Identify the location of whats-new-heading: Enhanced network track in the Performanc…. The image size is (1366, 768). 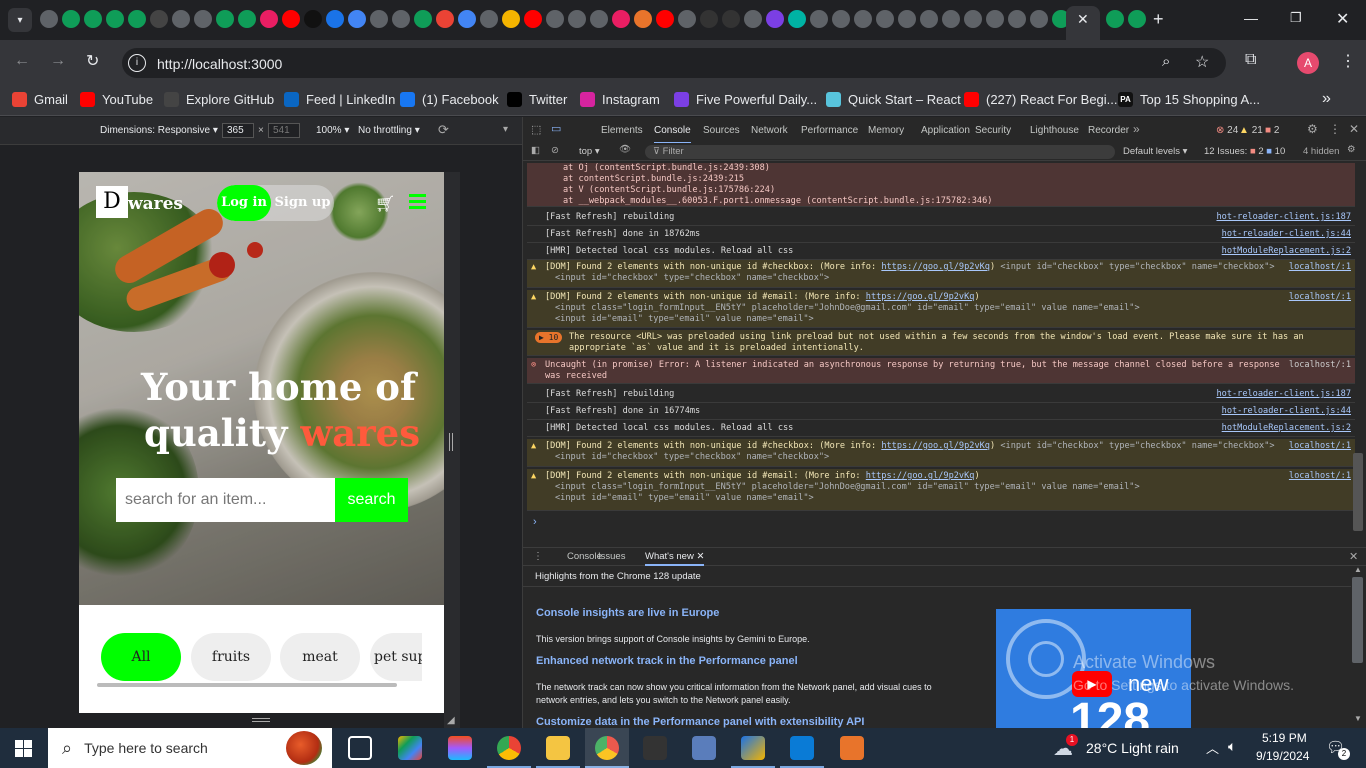
(667, 661).